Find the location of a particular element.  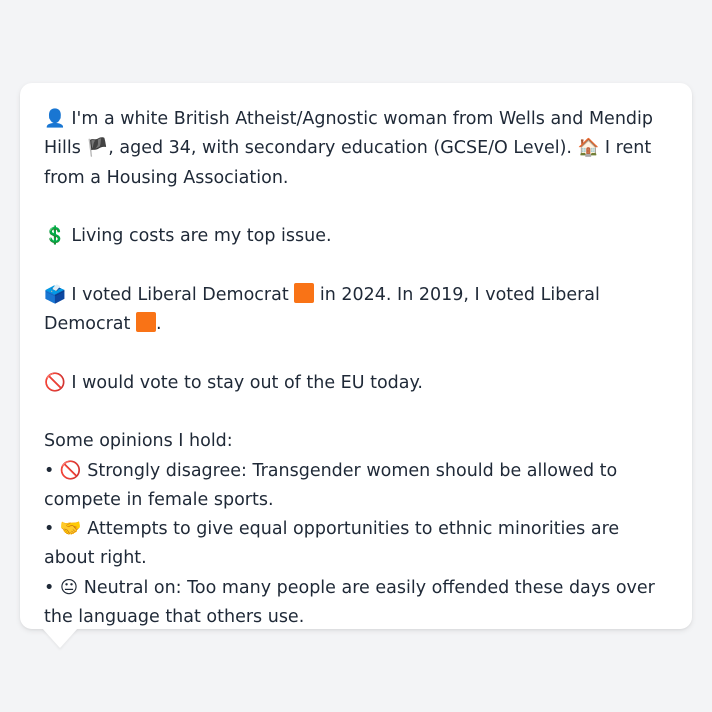

dollar-icon: 💲 is located at coordinates (55, 236).